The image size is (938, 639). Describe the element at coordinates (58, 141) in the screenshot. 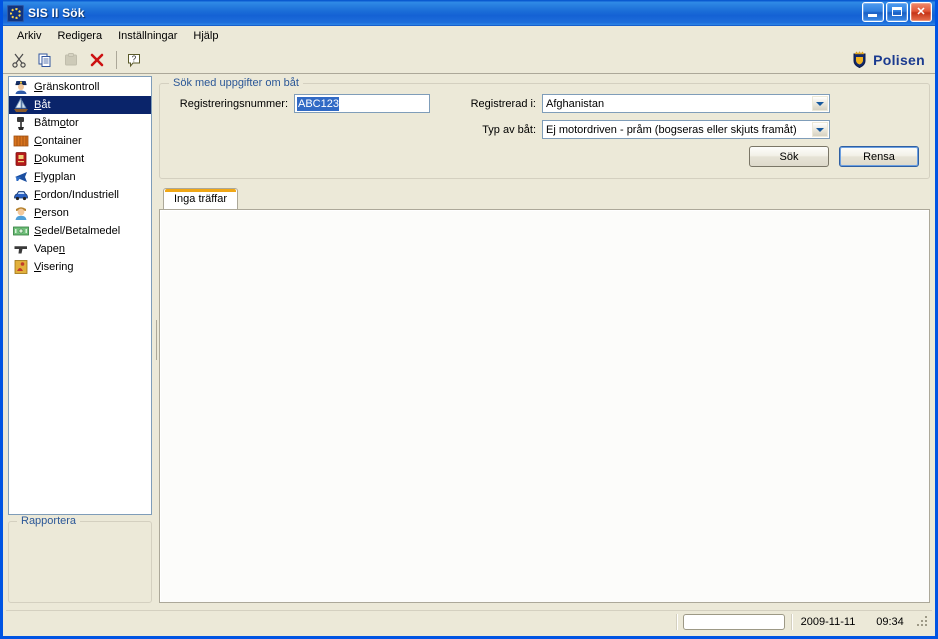

I see `sidebar-item-label: Container` at that location.